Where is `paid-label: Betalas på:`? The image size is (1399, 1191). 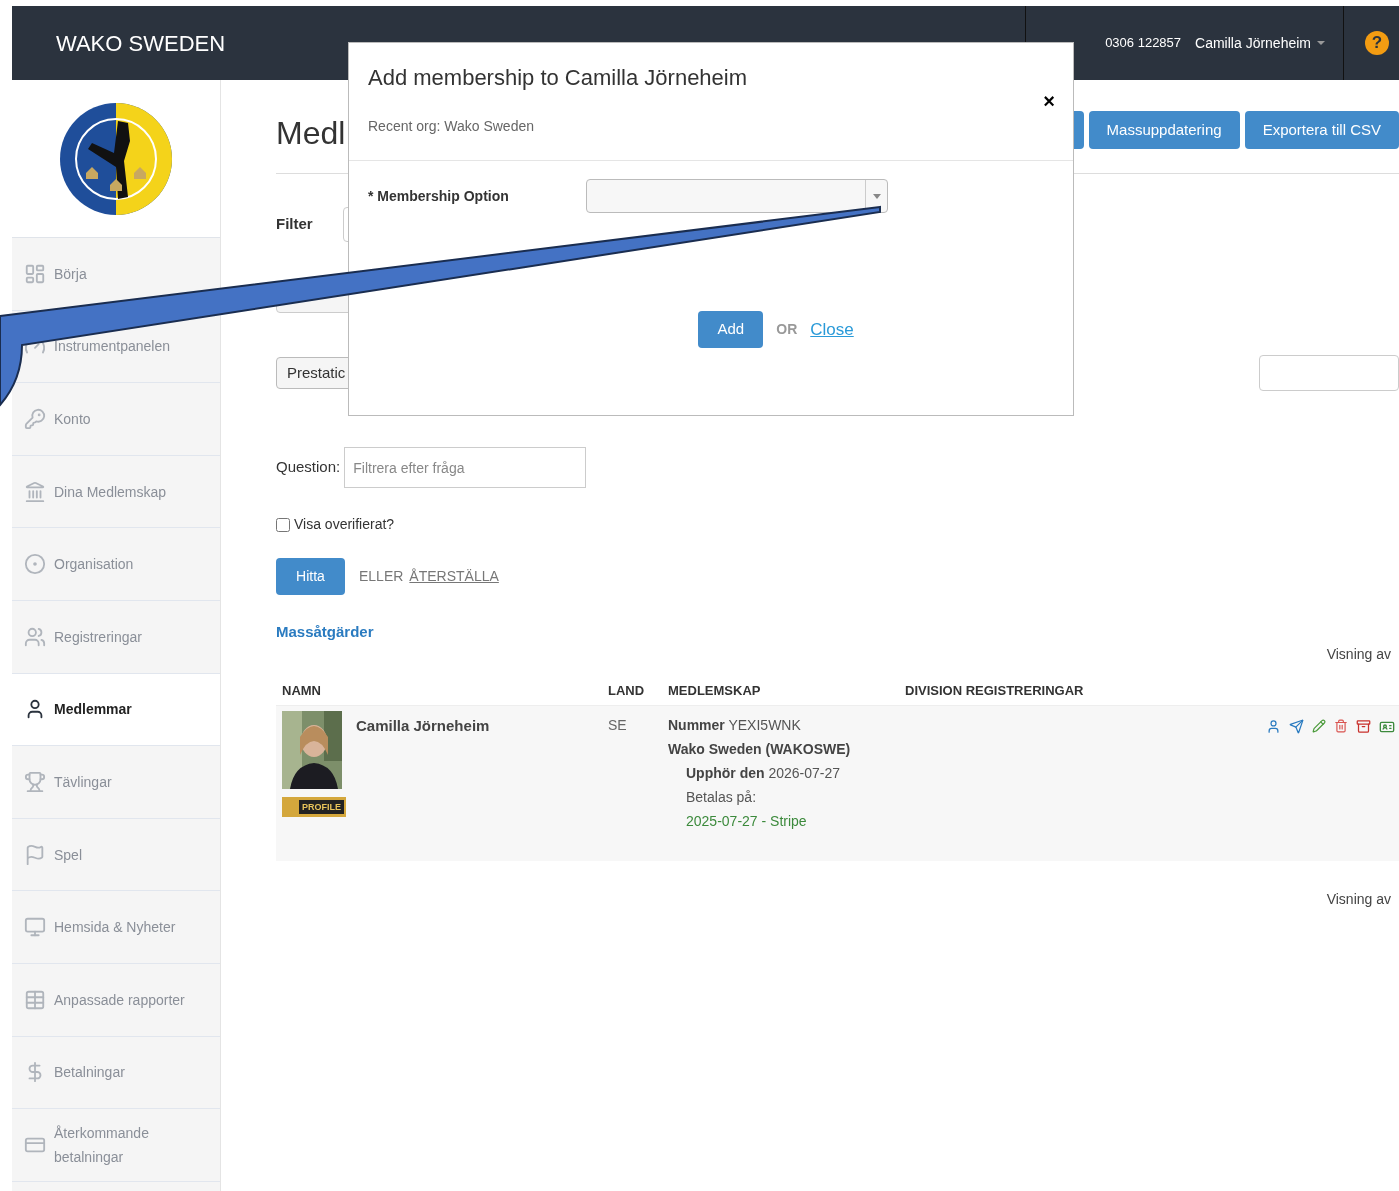
paid-label: Betalas på: is located at coordinates (721, 797).